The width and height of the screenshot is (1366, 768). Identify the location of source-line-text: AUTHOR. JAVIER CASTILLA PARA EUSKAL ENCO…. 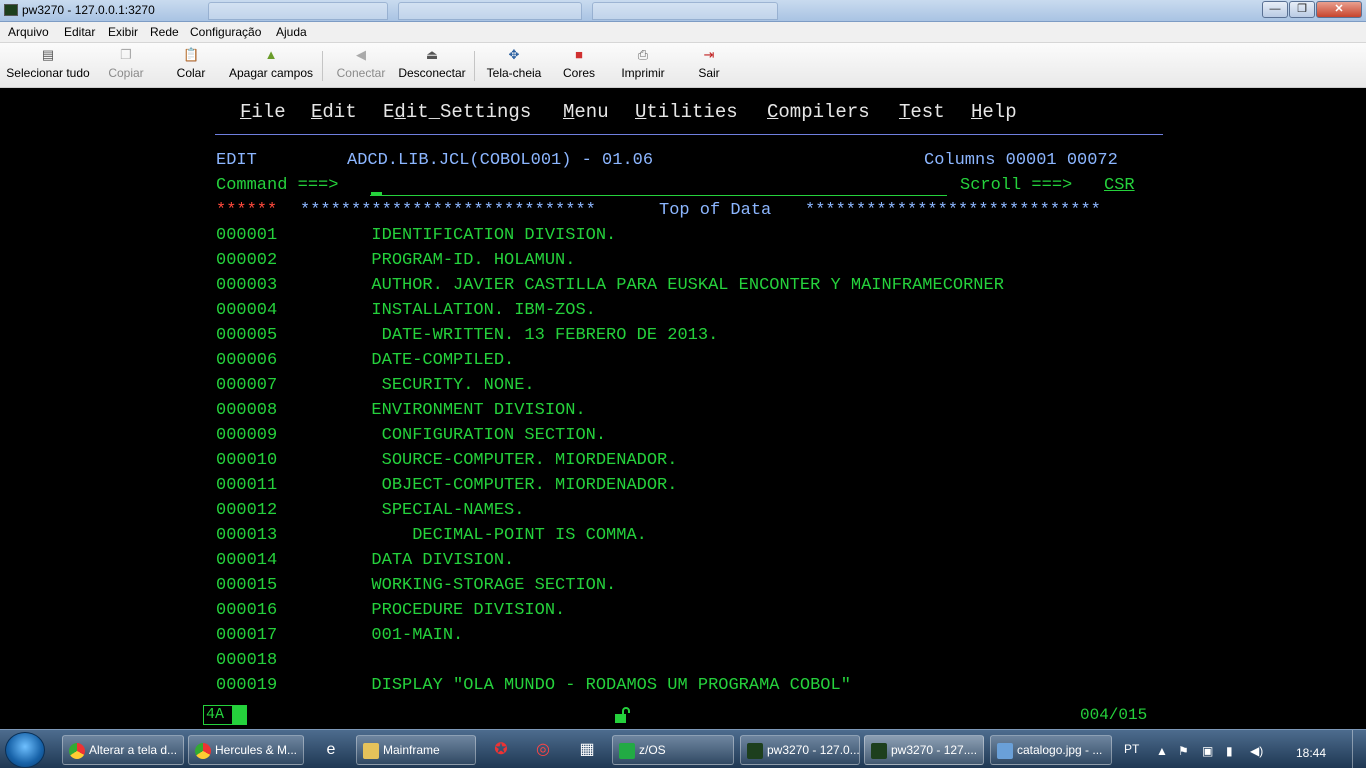
(652, 286).